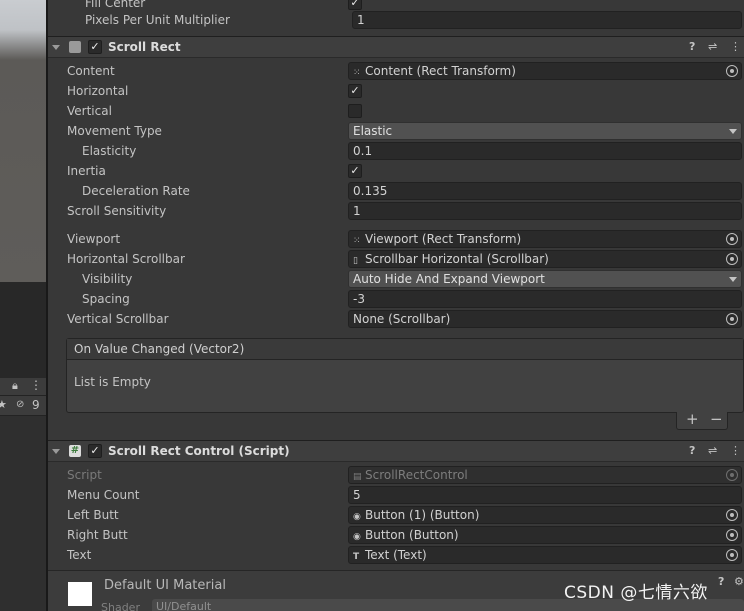  What do you see at coordinates (545, 191) in the screenshot?
I see `deceleration-rate-field: 0.135` at bounding box center [545, 191].